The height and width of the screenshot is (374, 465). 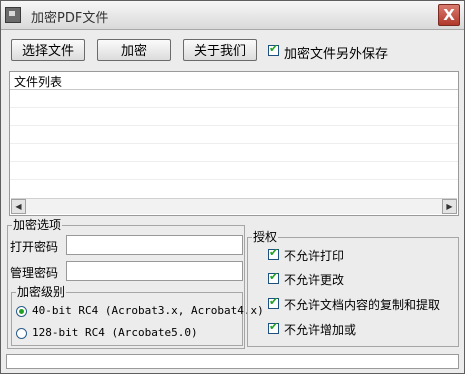 What do you see at coordinates (38, 82) in the screenshot?
I see `file-list-column-title: 文件列表` at bounding box center [38, 82].